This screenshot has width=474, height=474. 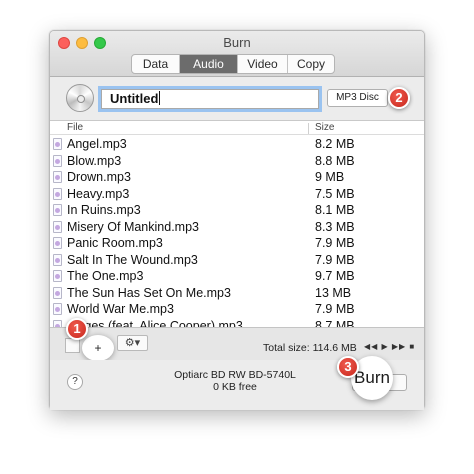 What do you see at coordinates (237, 144) in the screenshot?
I see `table-row: Angel.mp3 8.2 MB` at bounding box center [237, 144].